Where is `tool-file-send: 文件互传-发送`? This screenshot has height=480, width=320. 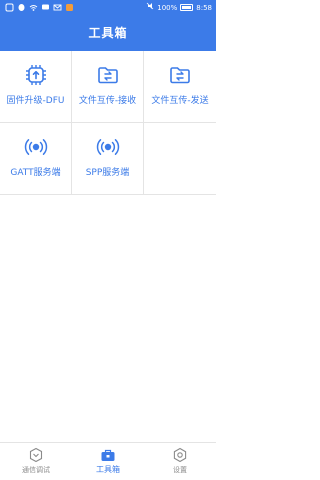
tool-file-send: 文件互传-发送 is located at coordinates (180, 87).